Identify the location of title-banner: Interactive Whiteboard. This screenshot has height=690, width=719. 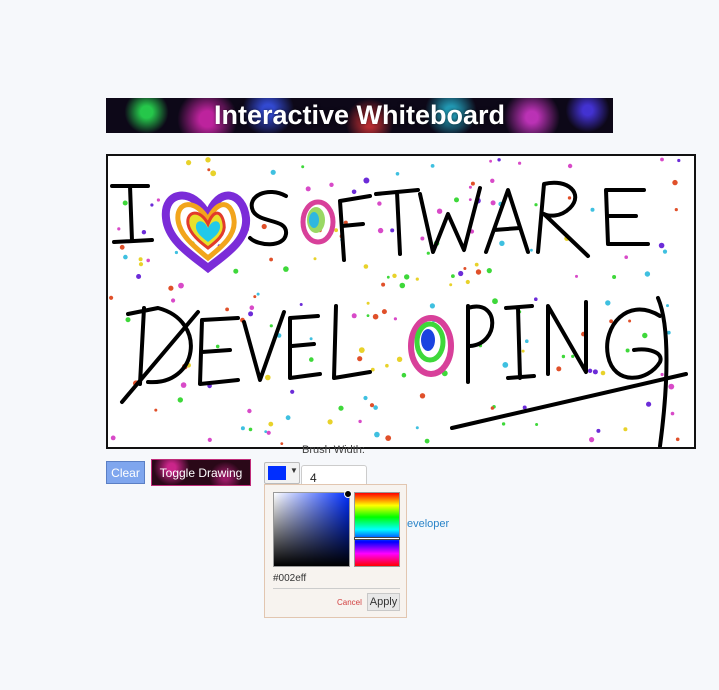
(359, 115).